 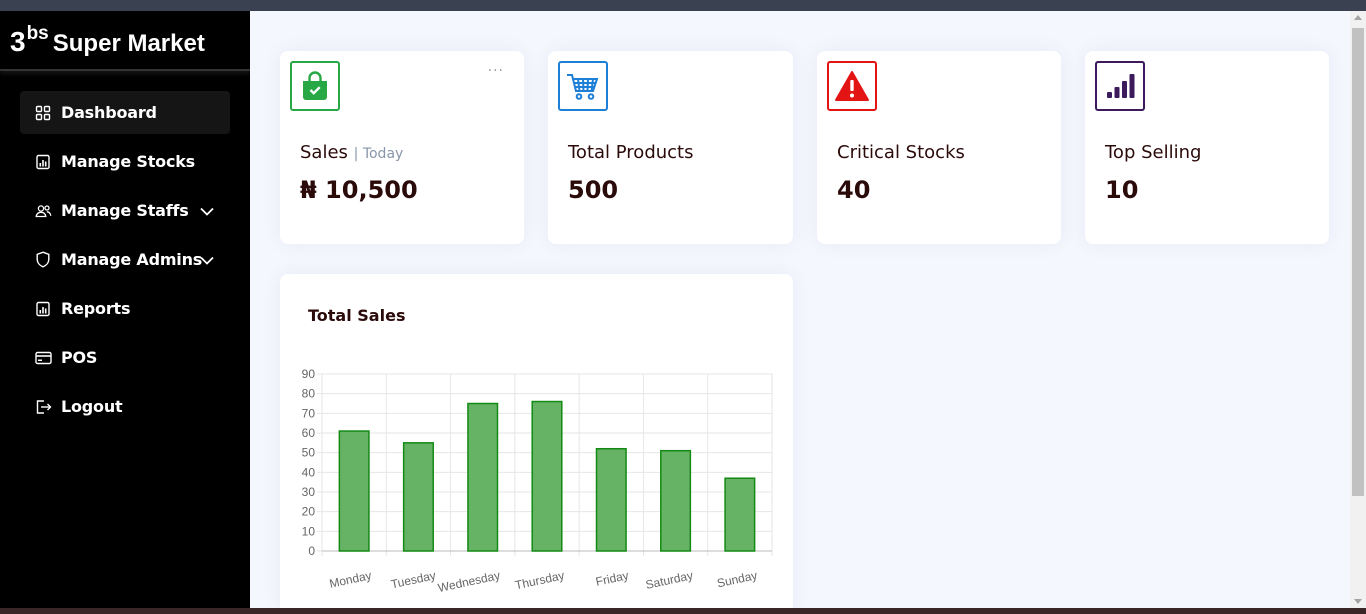 What do you see at coordinates (737, 579) in the screenshot?
I see `x-tick-label: Sunday` at bounding box center [737, 579].